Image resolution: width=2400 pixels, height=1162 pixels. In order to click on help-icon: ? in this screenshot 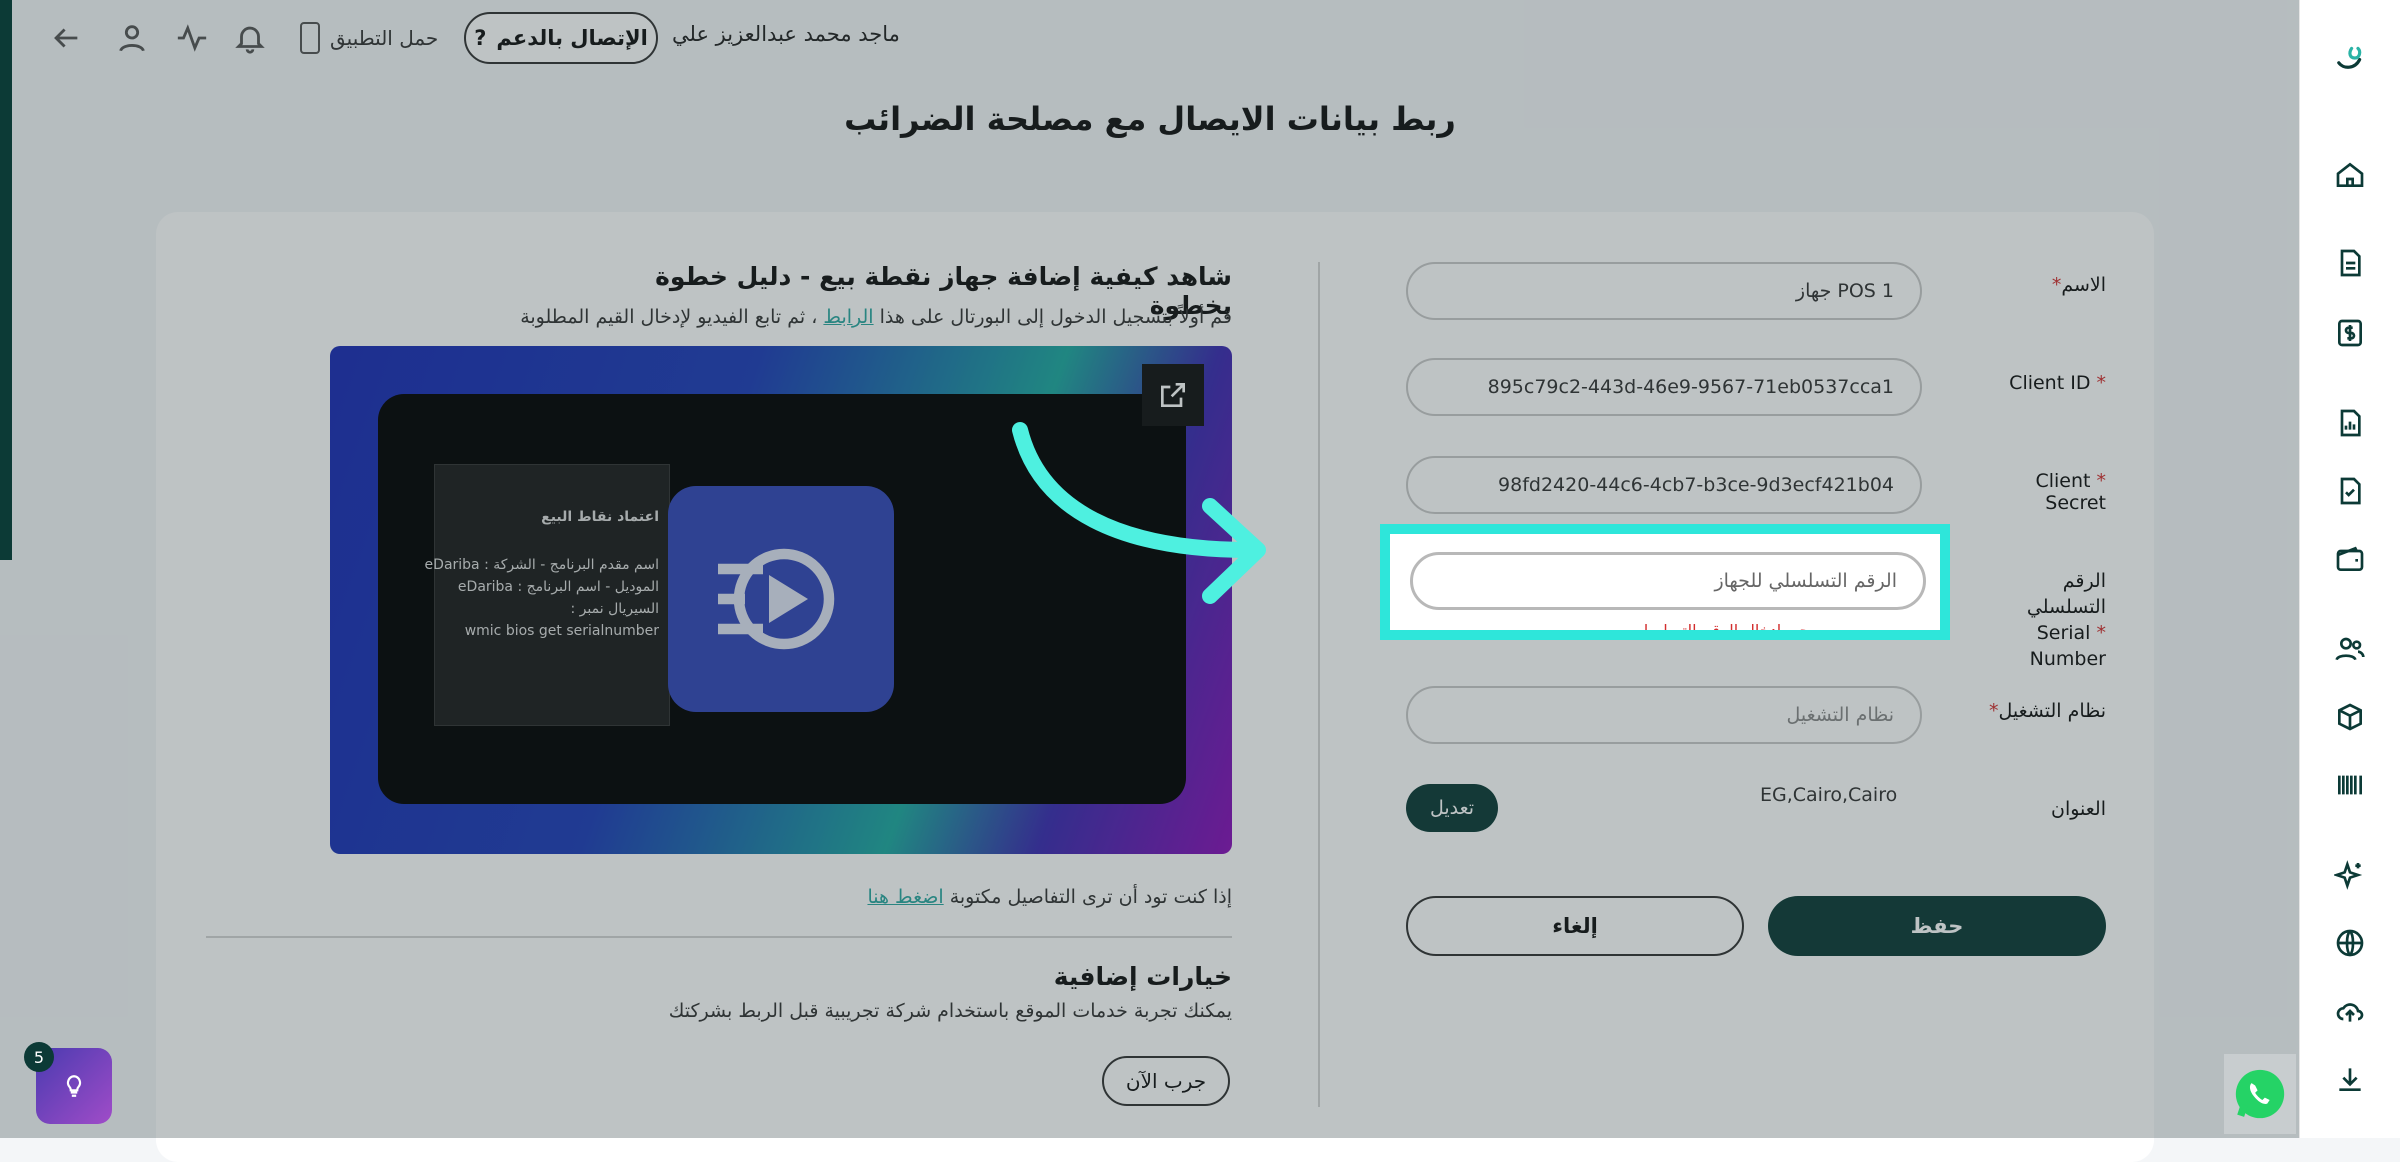, I will do `click(480, 38)`.